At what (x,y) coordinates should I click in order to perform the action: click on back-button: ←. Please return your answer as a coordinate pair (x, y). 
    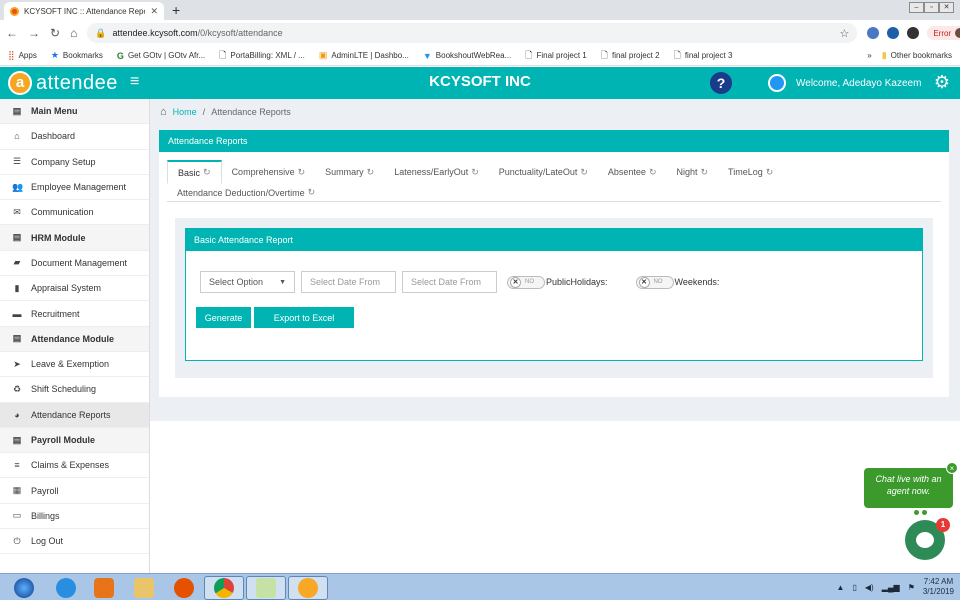
    Looking at the image, I should click on (12, 33).